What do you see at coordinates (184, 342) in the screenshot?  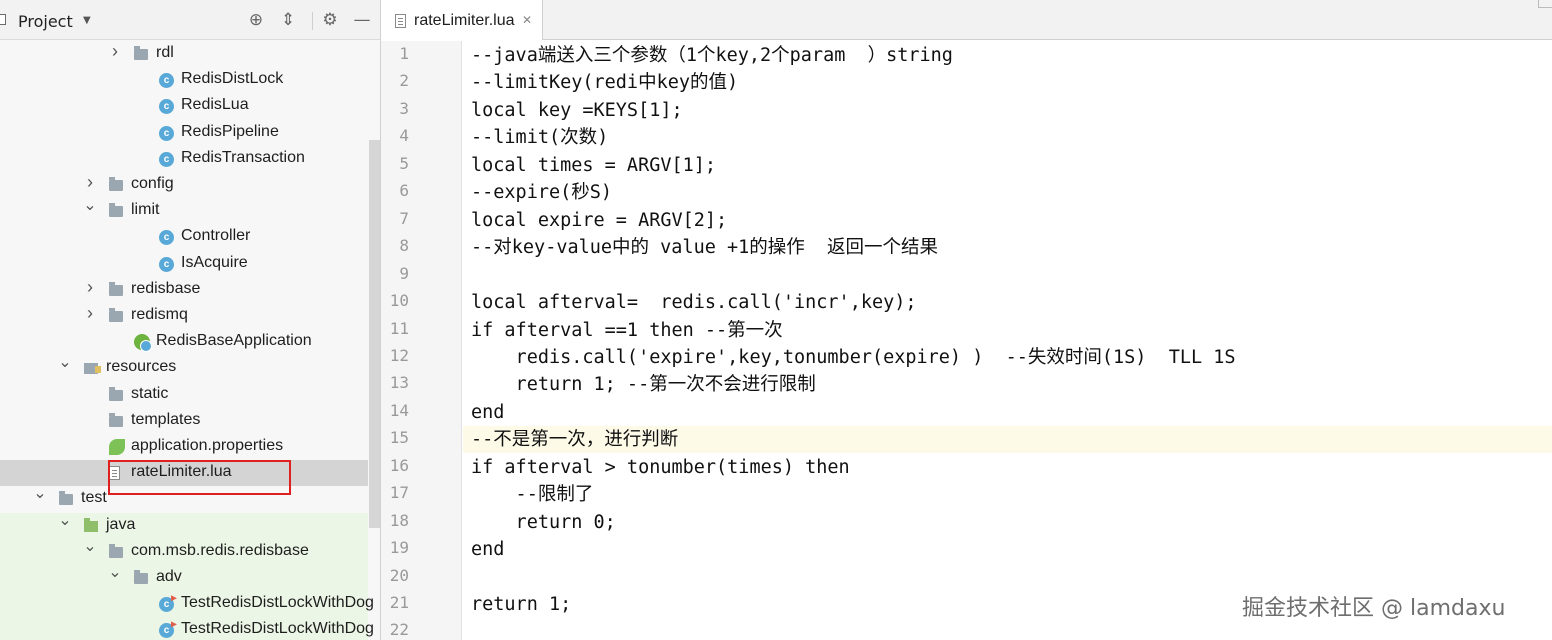 I see `tree-item: RedisBaseApplication` at bounding box center [184, 342].